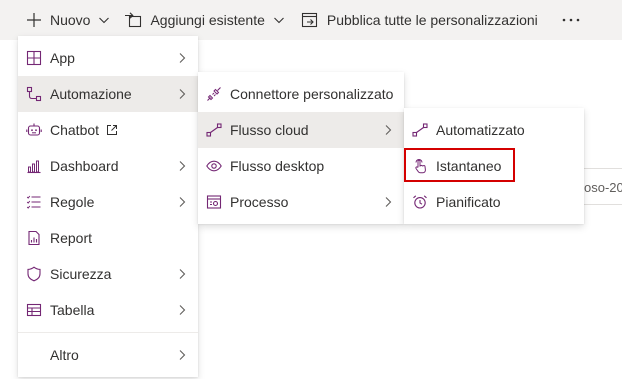  I want to click on new-button: Nuovo, so click(69, 20).